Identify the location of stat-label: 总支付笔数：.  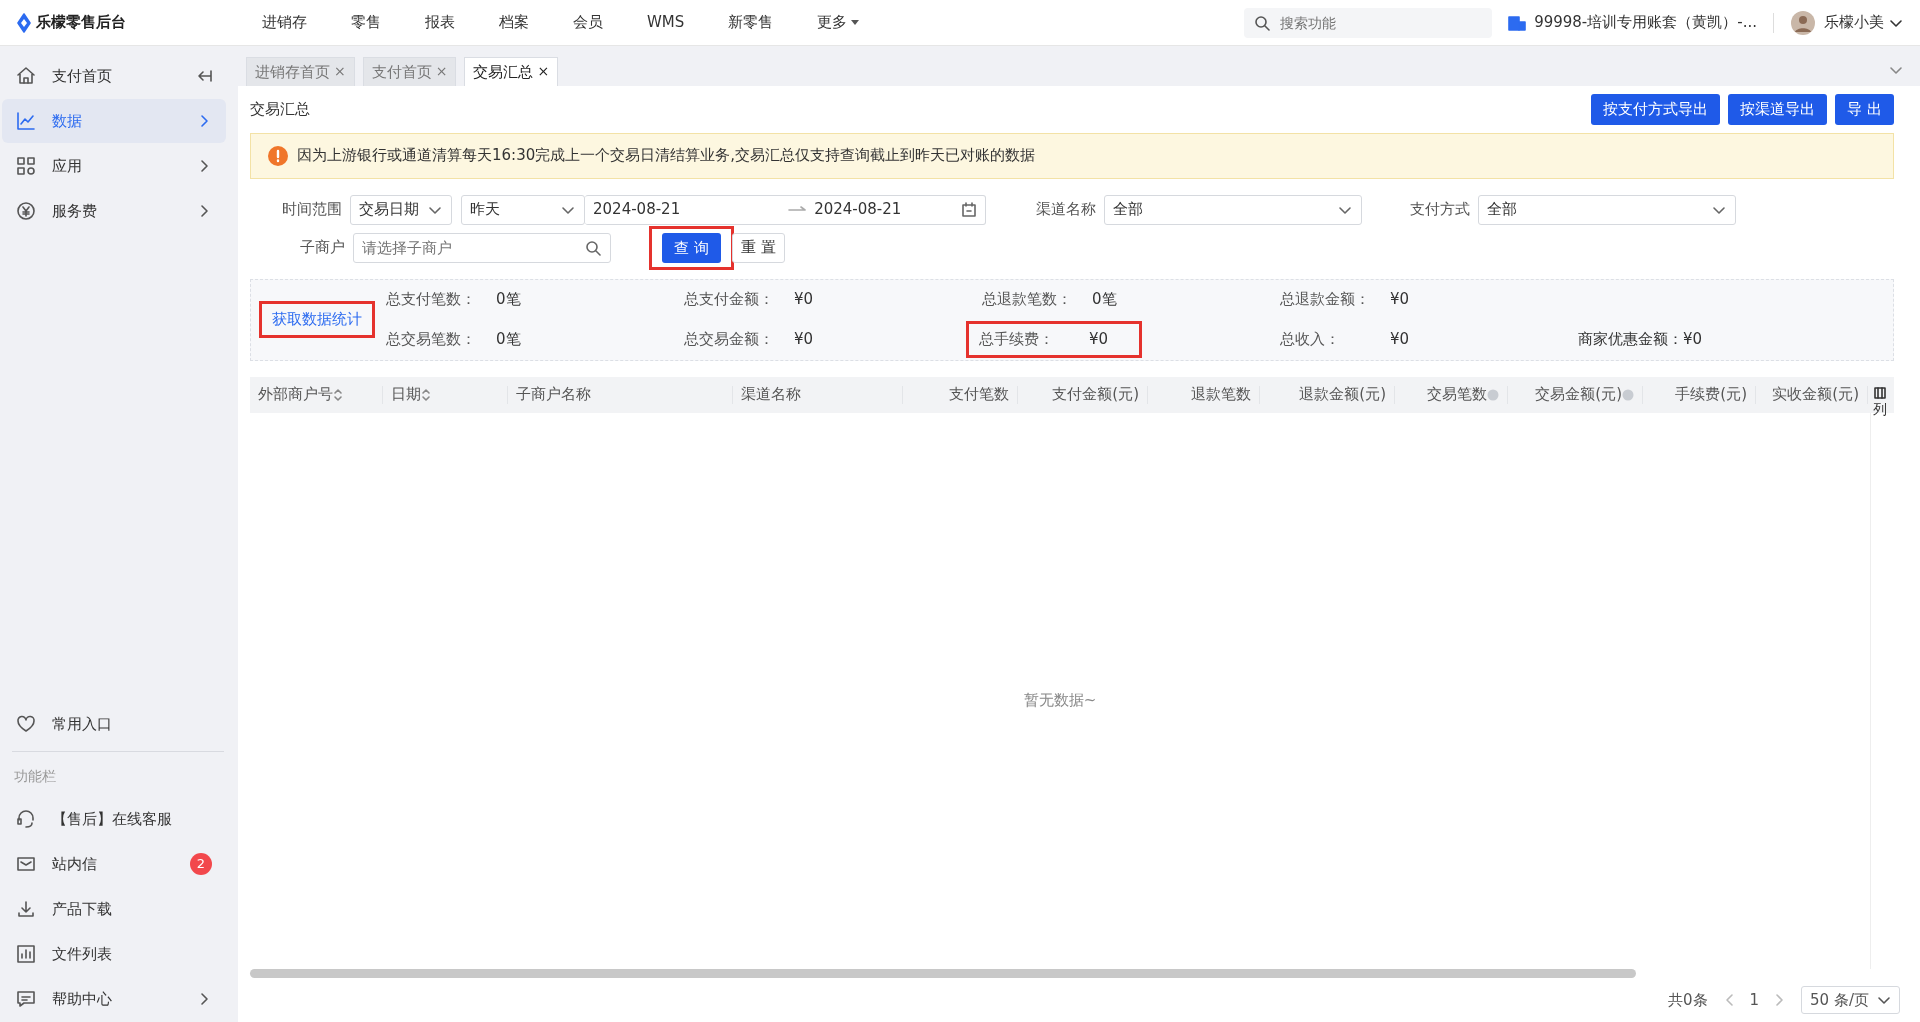
(431, 300).